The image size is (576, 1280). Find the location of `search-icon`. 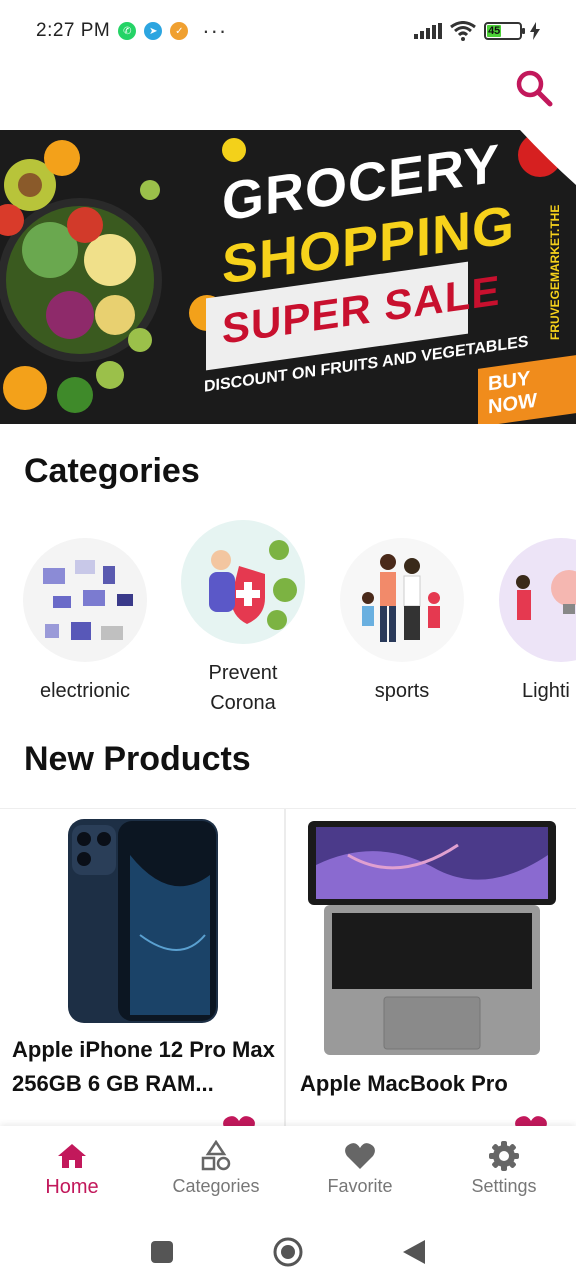

search-icon is located at coordinates (534, 88).